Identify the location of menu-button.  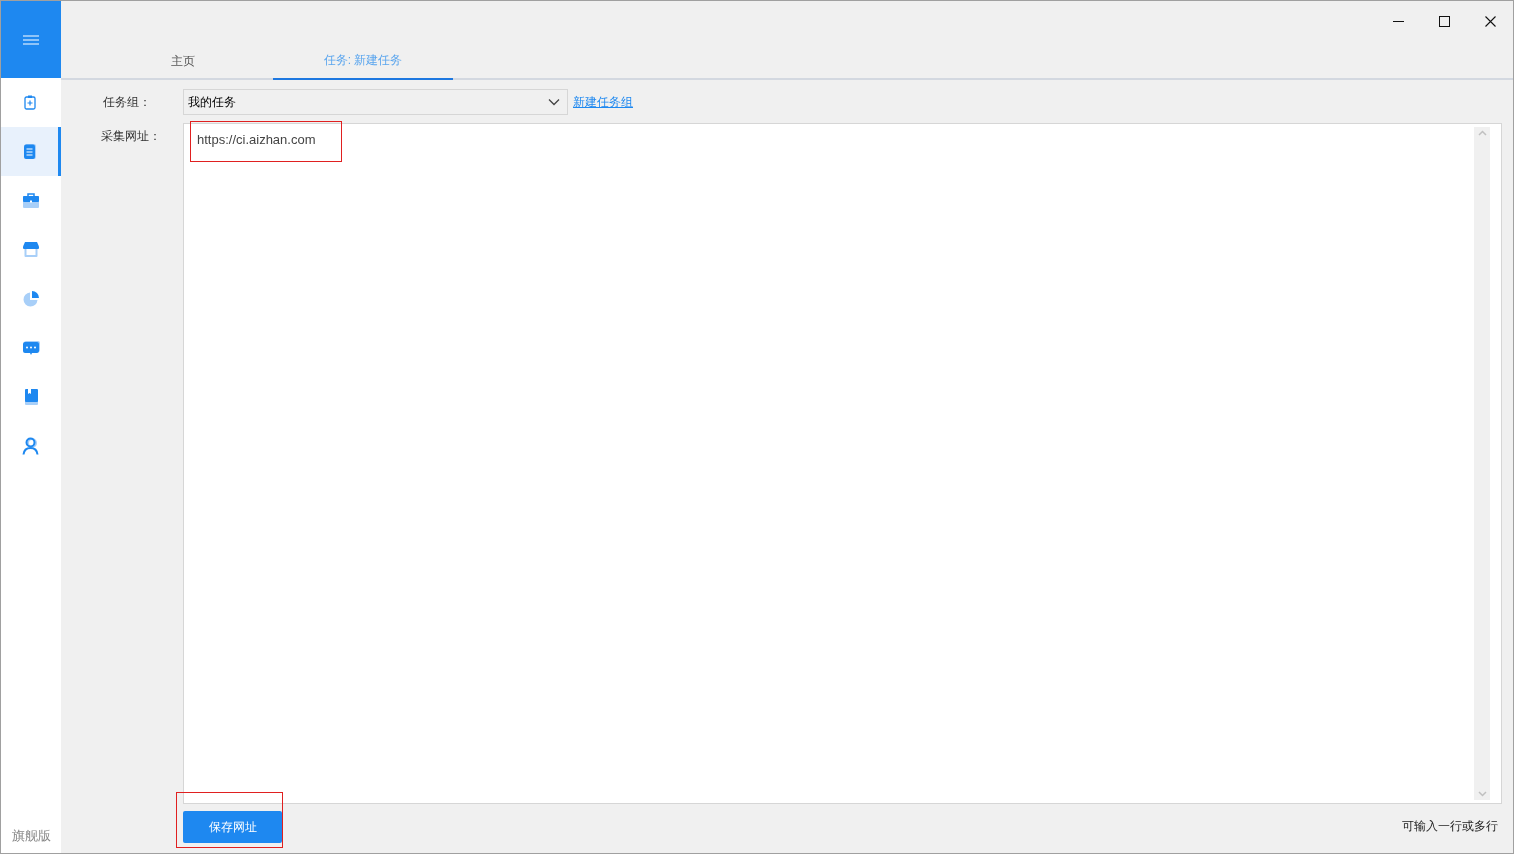
(31, 39).